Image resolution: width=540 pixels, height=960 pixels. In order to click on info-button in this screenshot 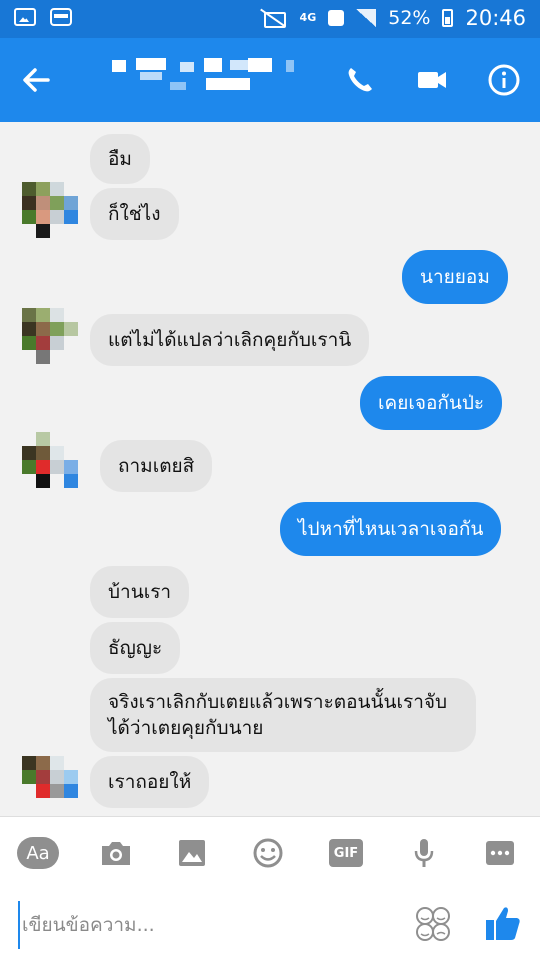, I will do `click(504, 80)`.